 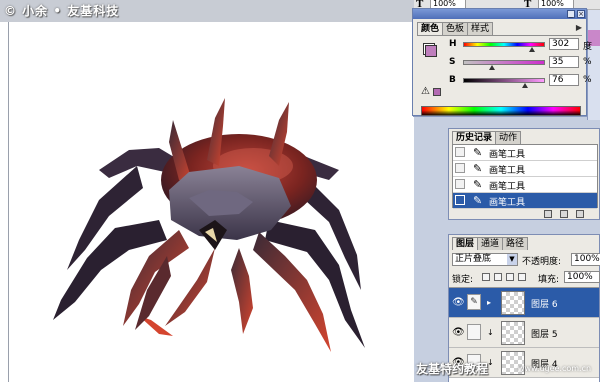 What do you see at coordinates (425, 92) in the screenshot?
I see `gamut-warning-icon: ⚠` at bounding box center [425, 92].